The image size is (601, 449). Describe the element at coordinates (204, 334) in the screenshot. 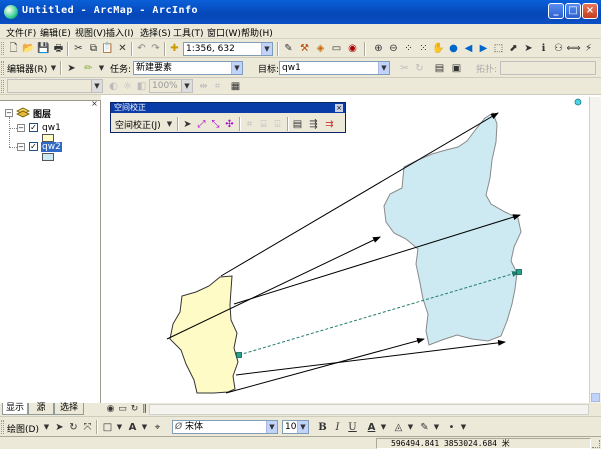

I see `source-polygon-qw1` at that location.